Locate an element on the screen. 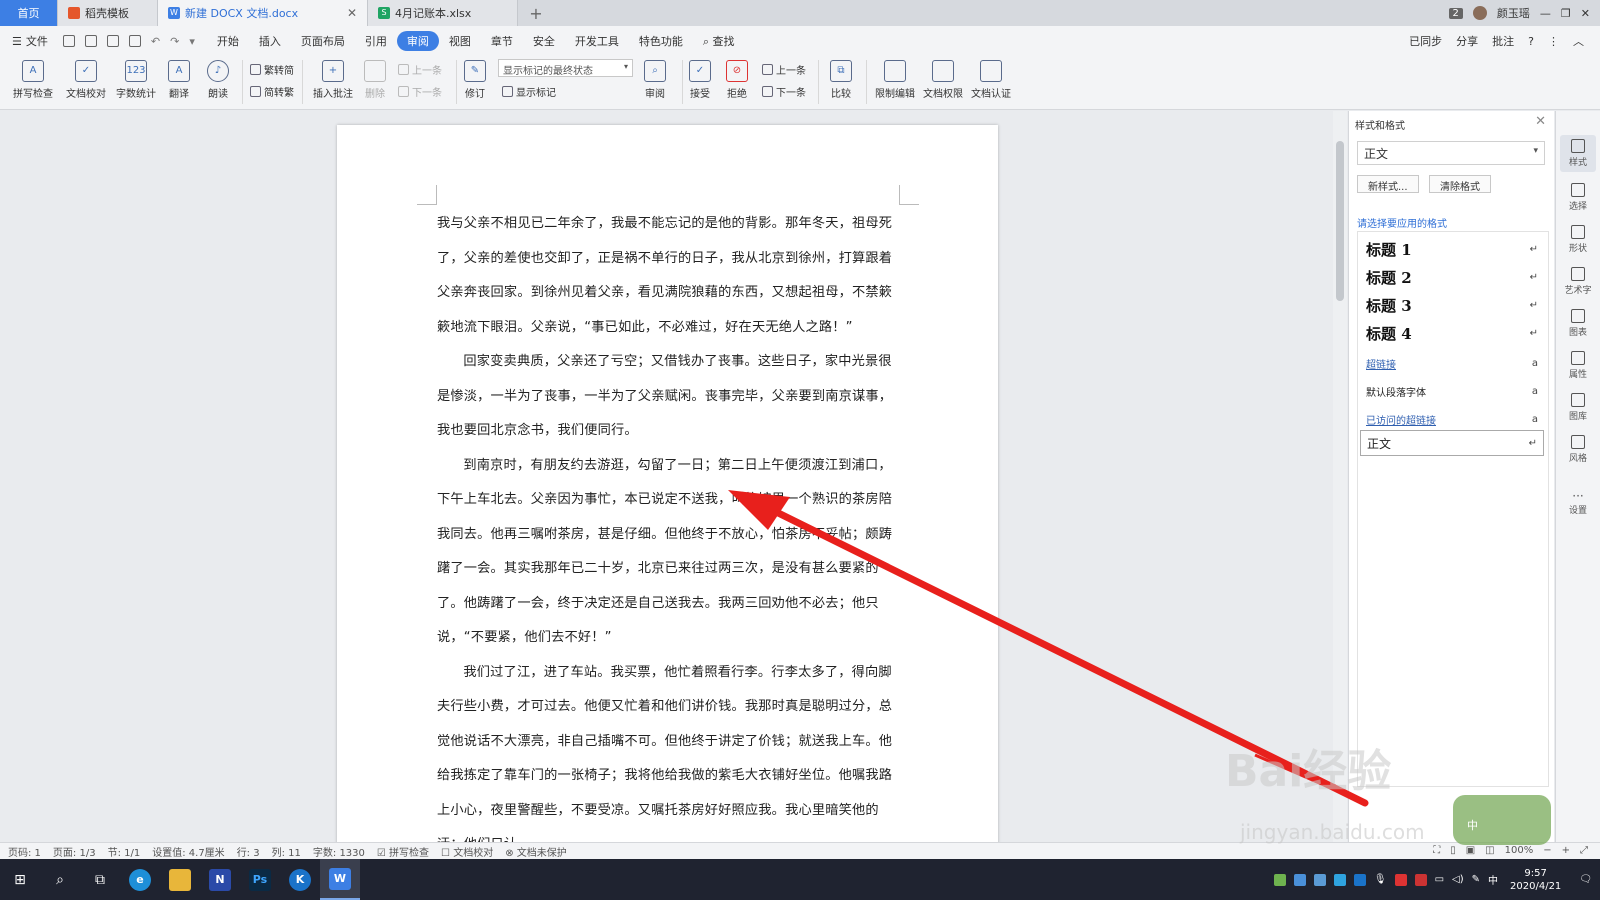 The height and width of the screenshot is (900, 1600). style-item-heading1: 标题 1 ↵ is located at coordinates (1452, 249).